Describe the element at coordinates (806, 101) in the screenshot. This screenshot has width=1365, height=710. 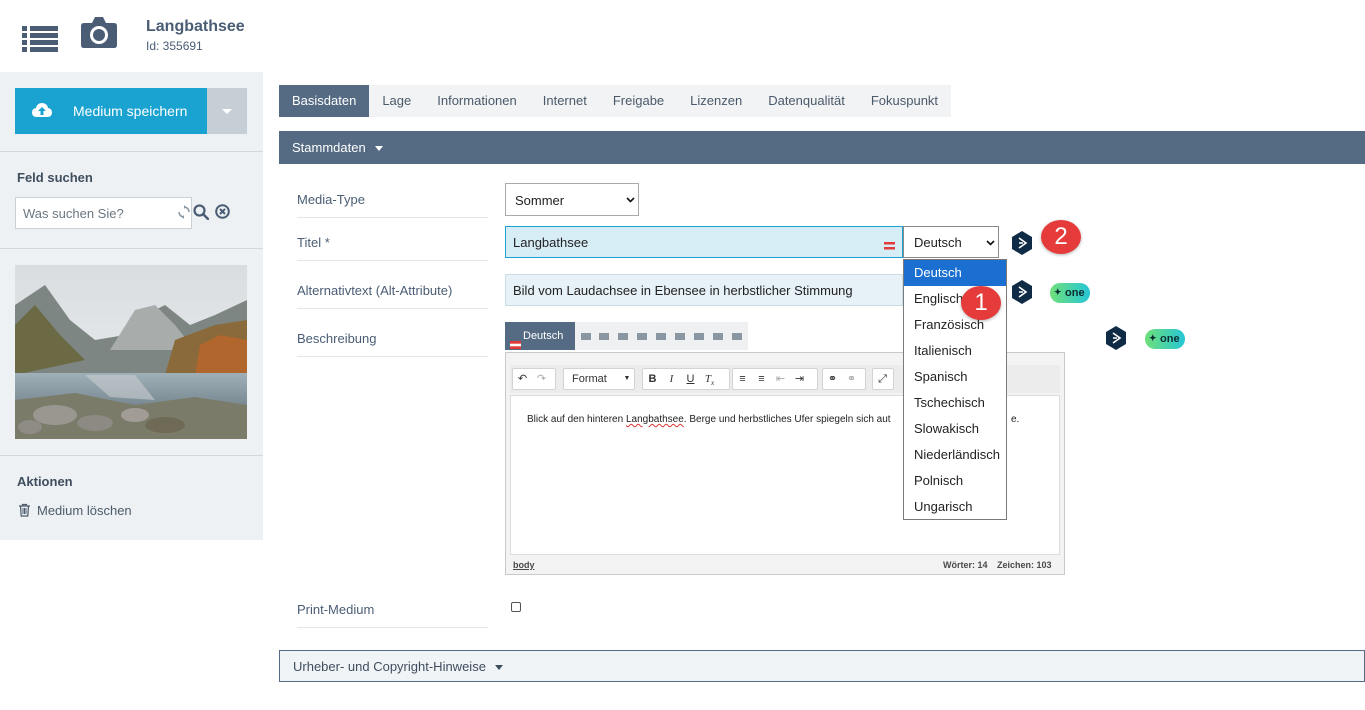
I see `tab-datenqualitaet: Datenqualität` at that location.